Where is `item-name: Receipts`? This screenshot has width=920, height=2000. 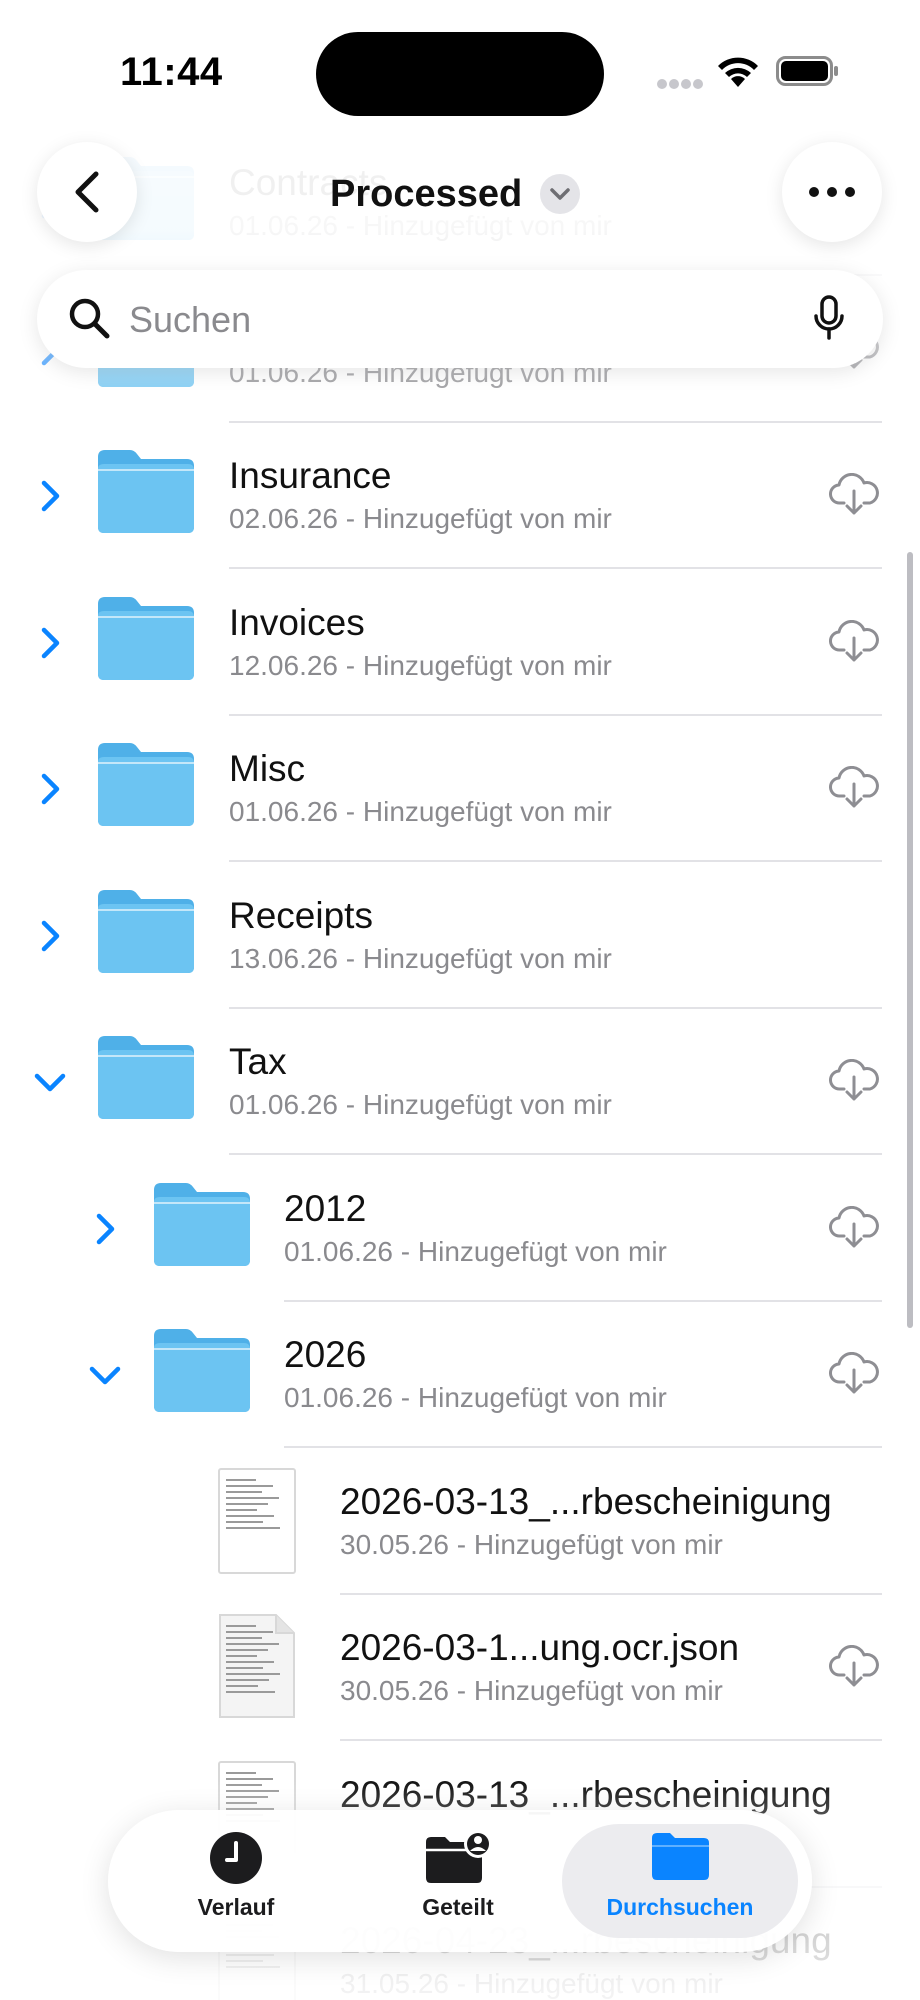 item-name: Receipts is located at coordinates (301, 915).